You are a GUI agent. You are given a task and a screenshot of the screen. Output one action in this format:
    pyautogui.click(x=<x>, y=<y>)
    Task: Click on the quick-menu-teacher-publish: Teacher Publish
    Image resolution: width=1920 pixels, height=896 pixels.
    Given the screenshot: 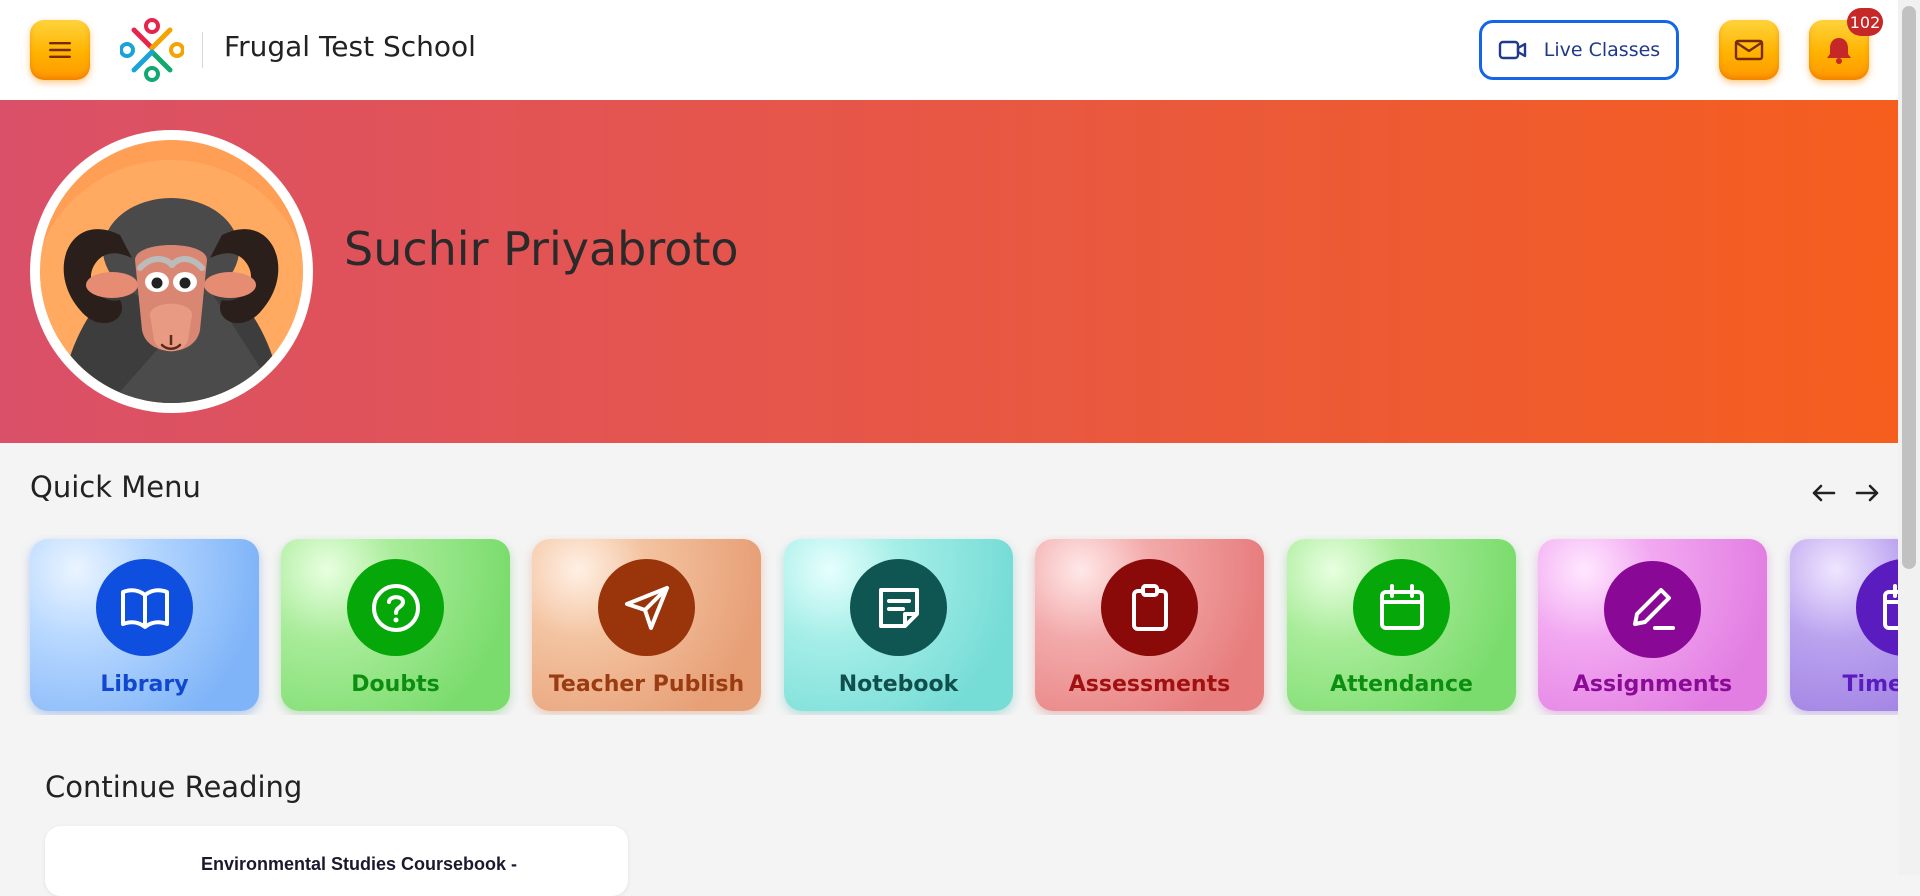 What is the action you would take?
    pyautogui.click(x=646, y=625)
    